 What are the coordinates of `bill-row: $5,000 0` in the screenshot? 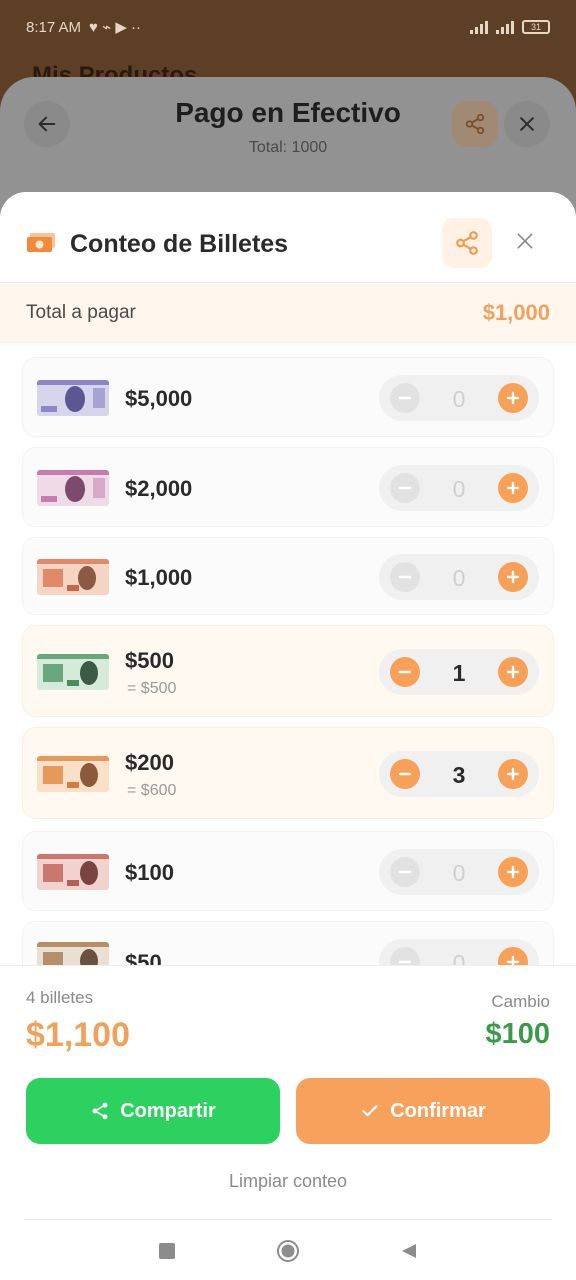 It's located at (288, 397).